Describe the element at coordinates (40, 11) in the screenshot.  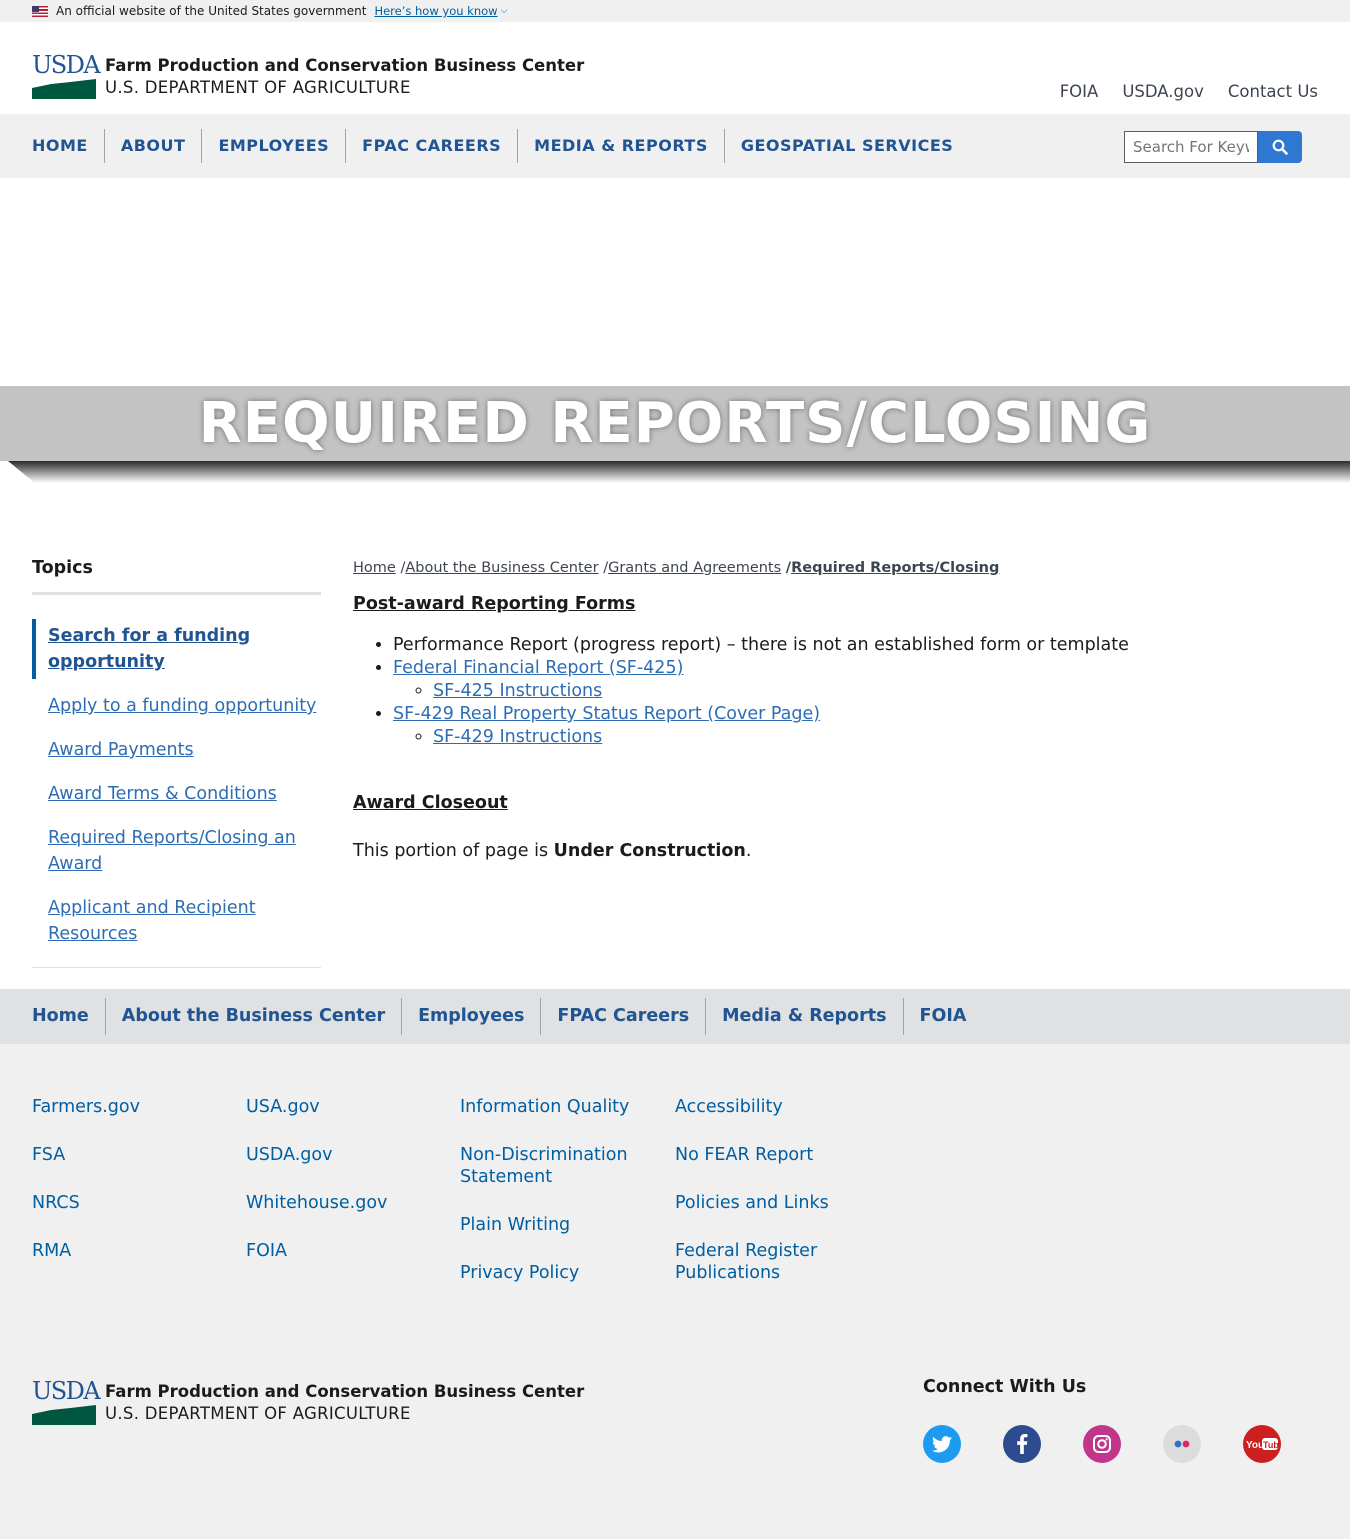
I see `us-flag-icon` at that location.